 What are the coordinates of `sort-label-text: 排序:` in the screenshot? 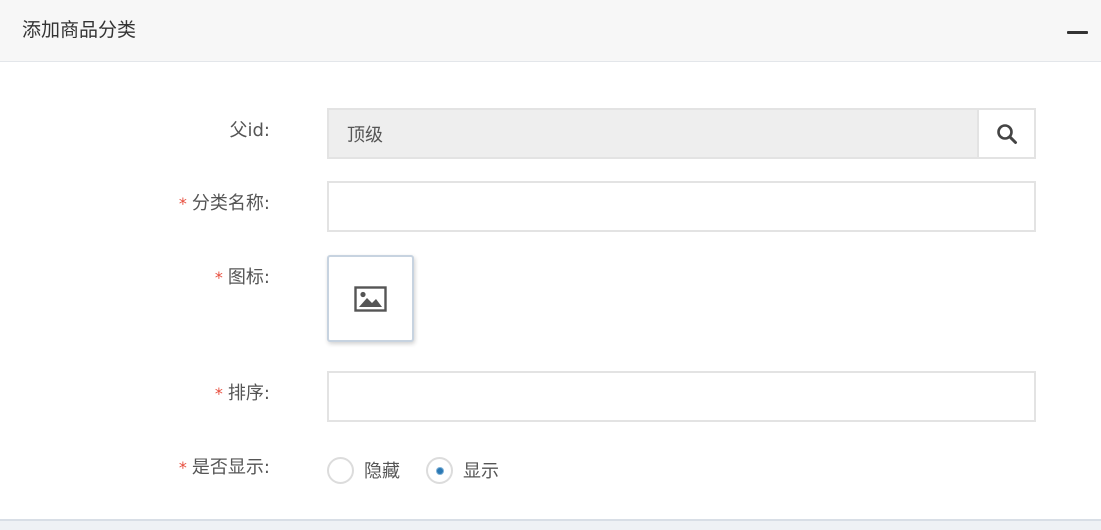 It's located at (248, 393).